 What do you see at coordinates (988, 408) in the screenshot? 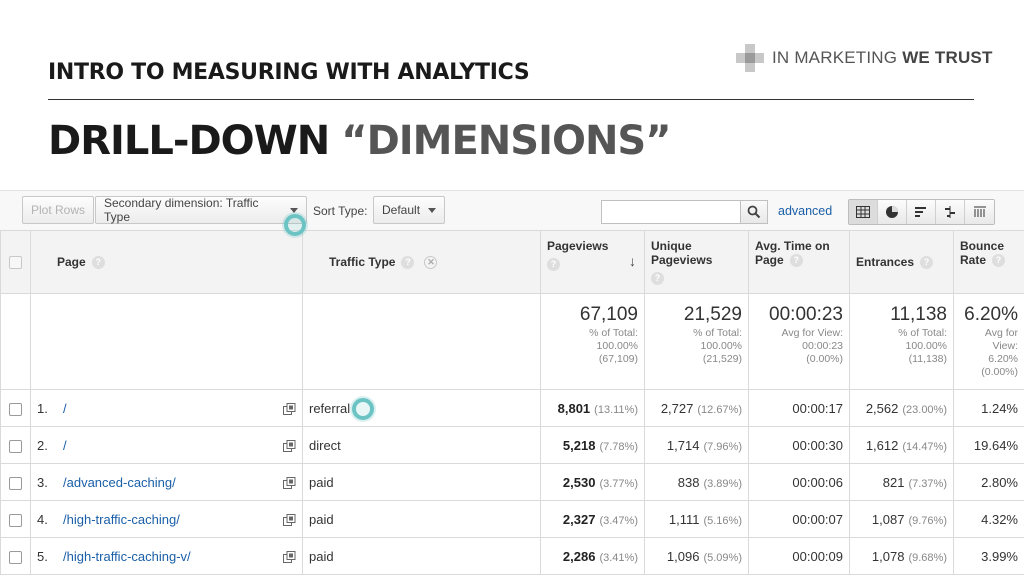
I see `bounce-rate-cell: 1.24%` at bounding box center [988, 408].